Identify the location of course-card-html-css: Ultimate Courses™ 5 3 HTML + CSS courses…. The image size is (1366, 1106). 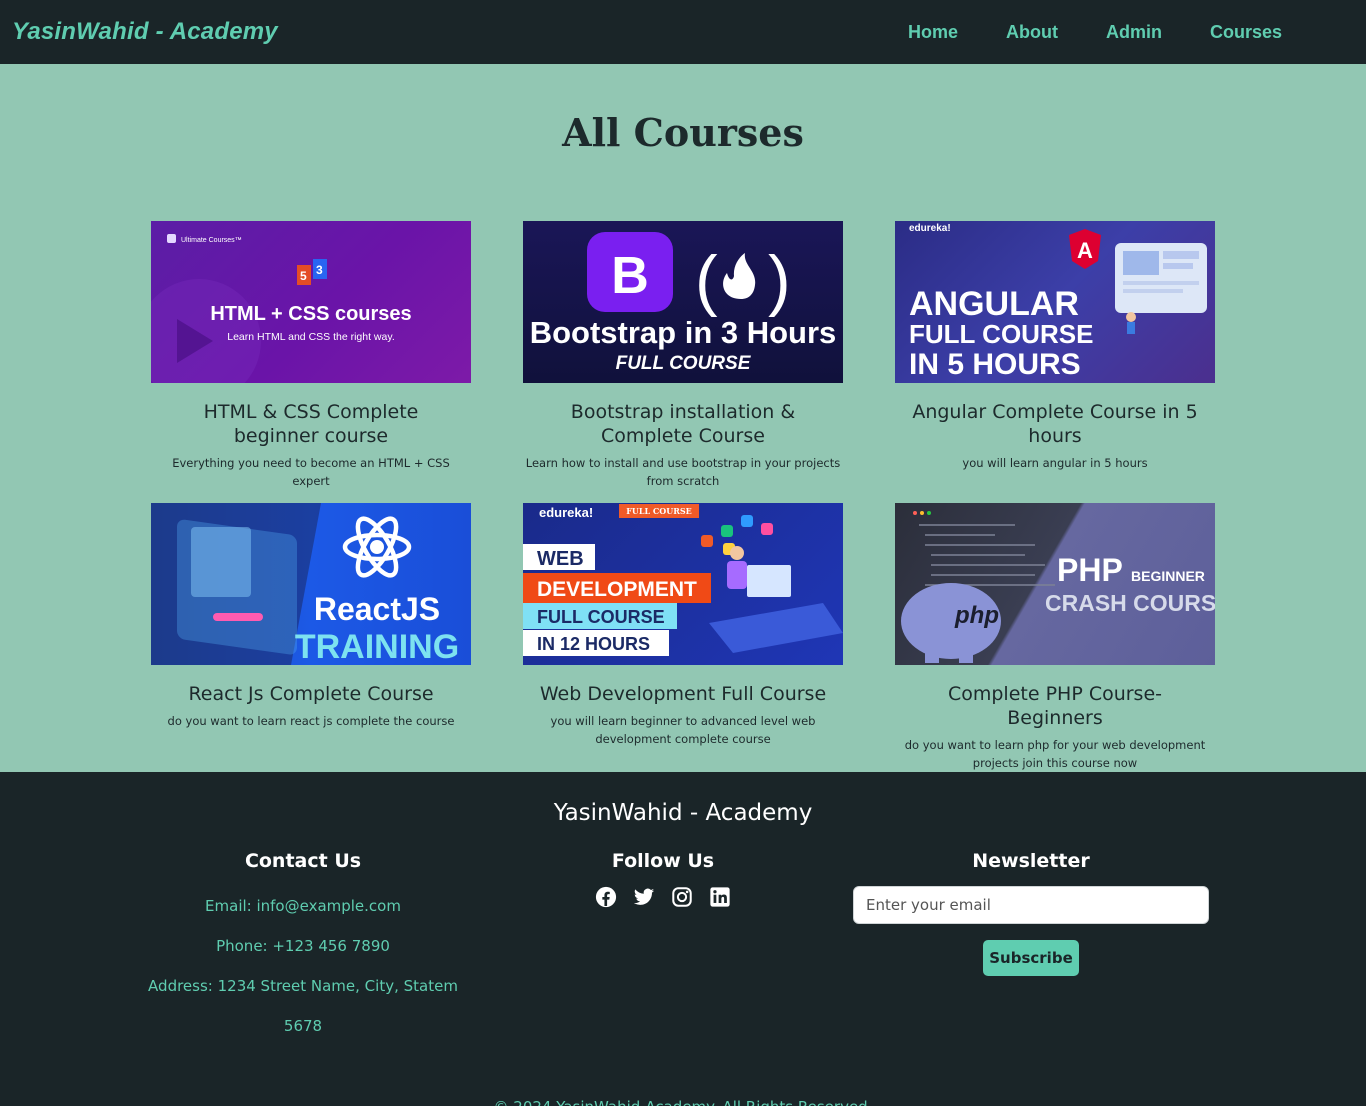
(311, 362).